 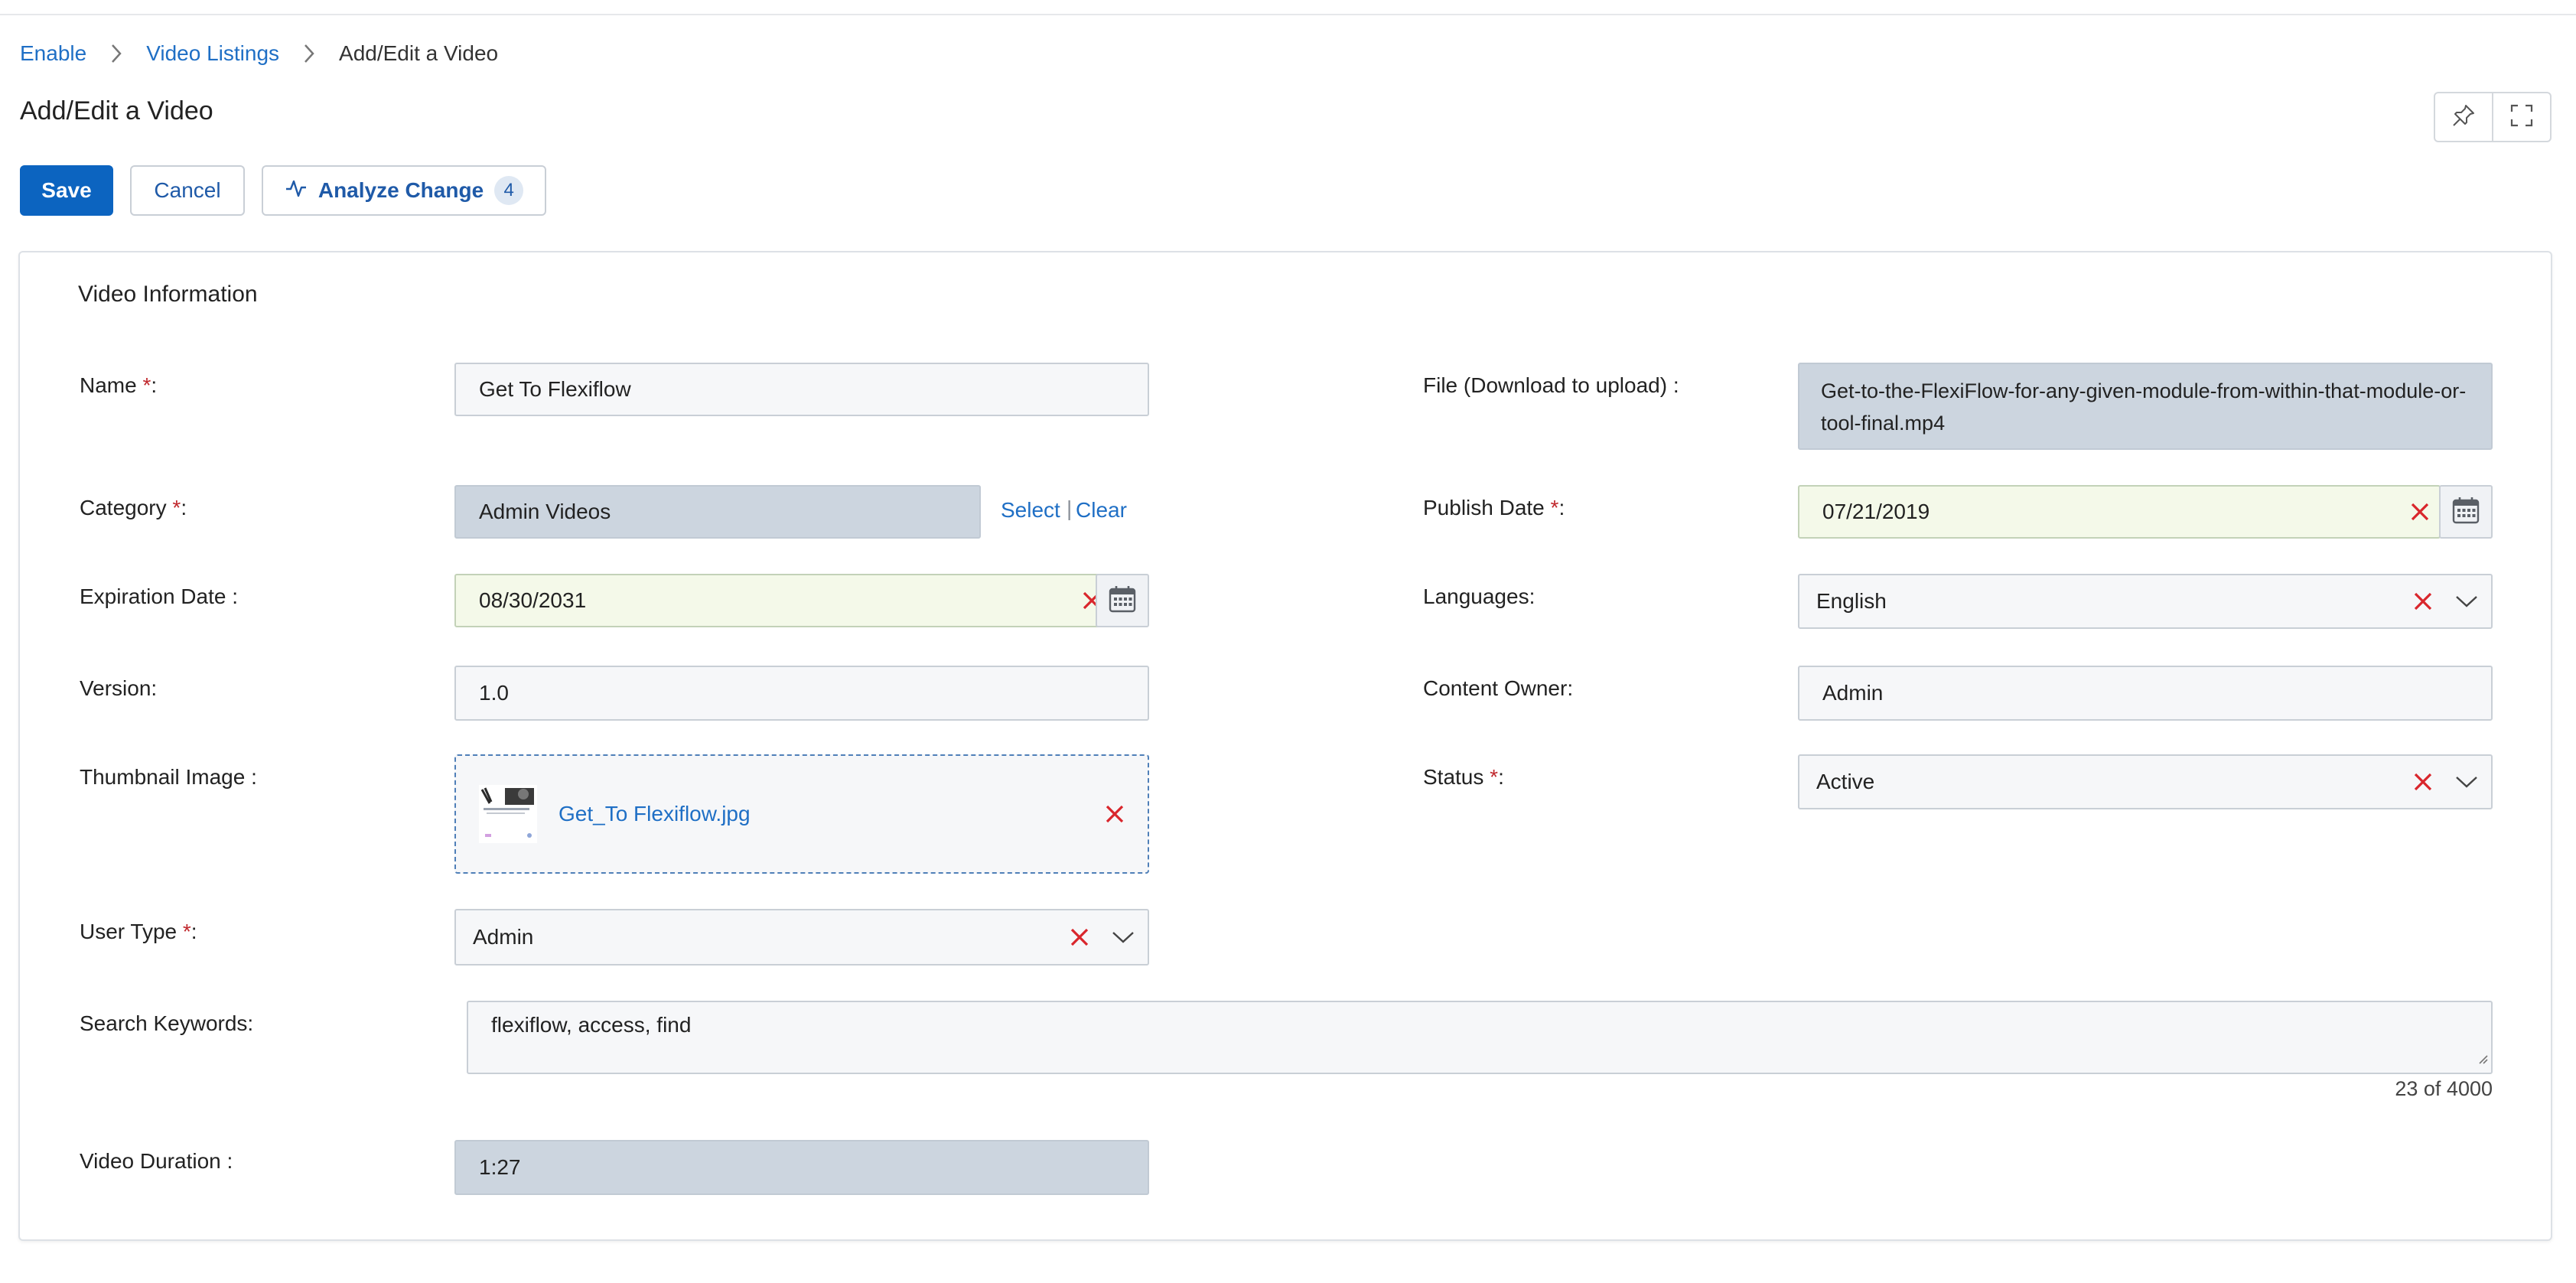 I want to click on pin-button, so click(x=2464, y=117).